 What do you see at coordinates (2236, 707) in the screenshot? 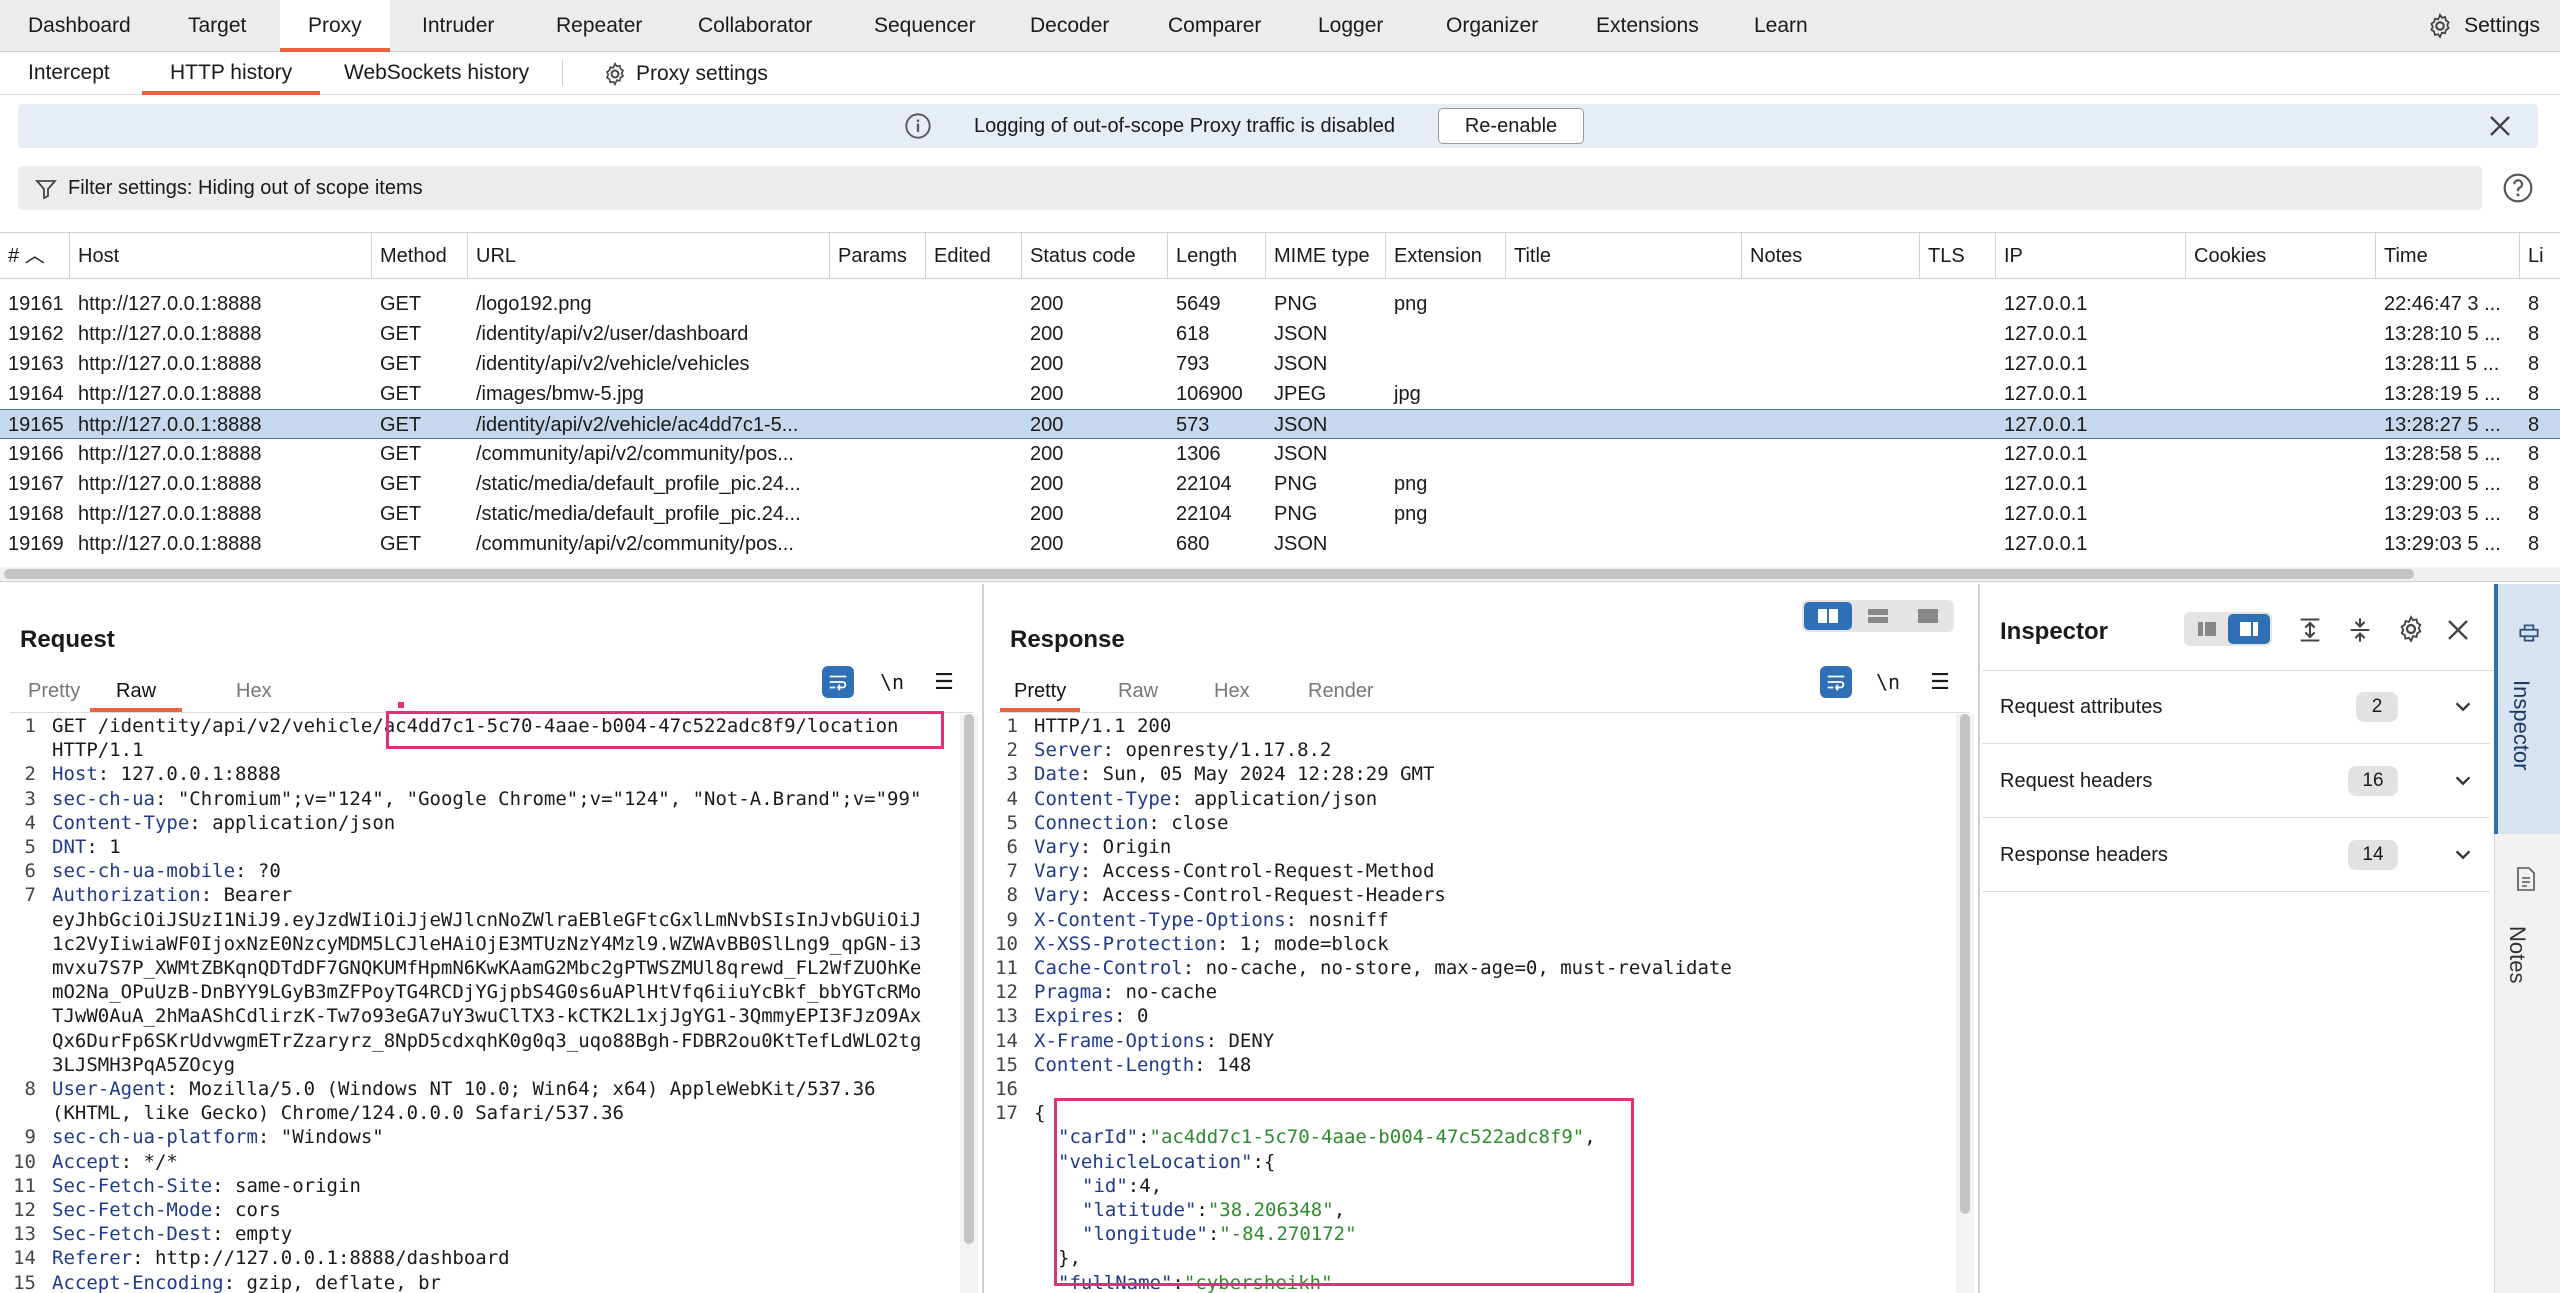
I see `inspector-request-attributes: Request attributes 2` at bounding box center [2236, 707].